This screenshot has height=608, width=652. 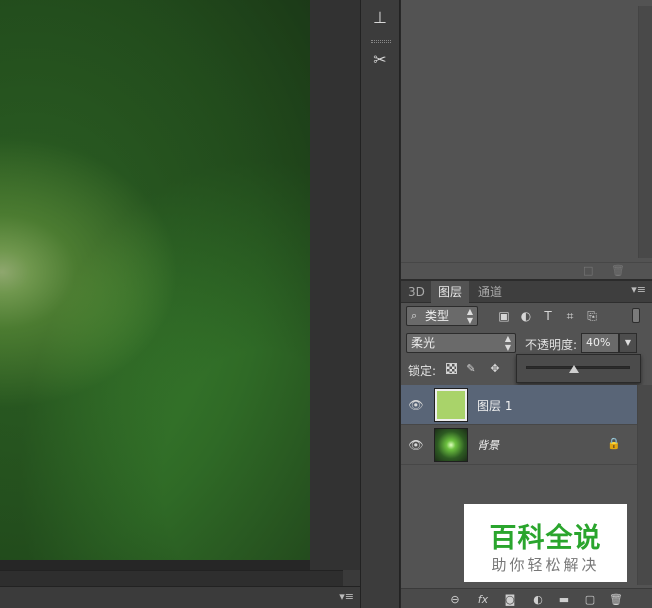 What do you see at coordinates (450, 292) in the screenshot?
I see `tab-layers: 图层` at bounding box center [450, 292].